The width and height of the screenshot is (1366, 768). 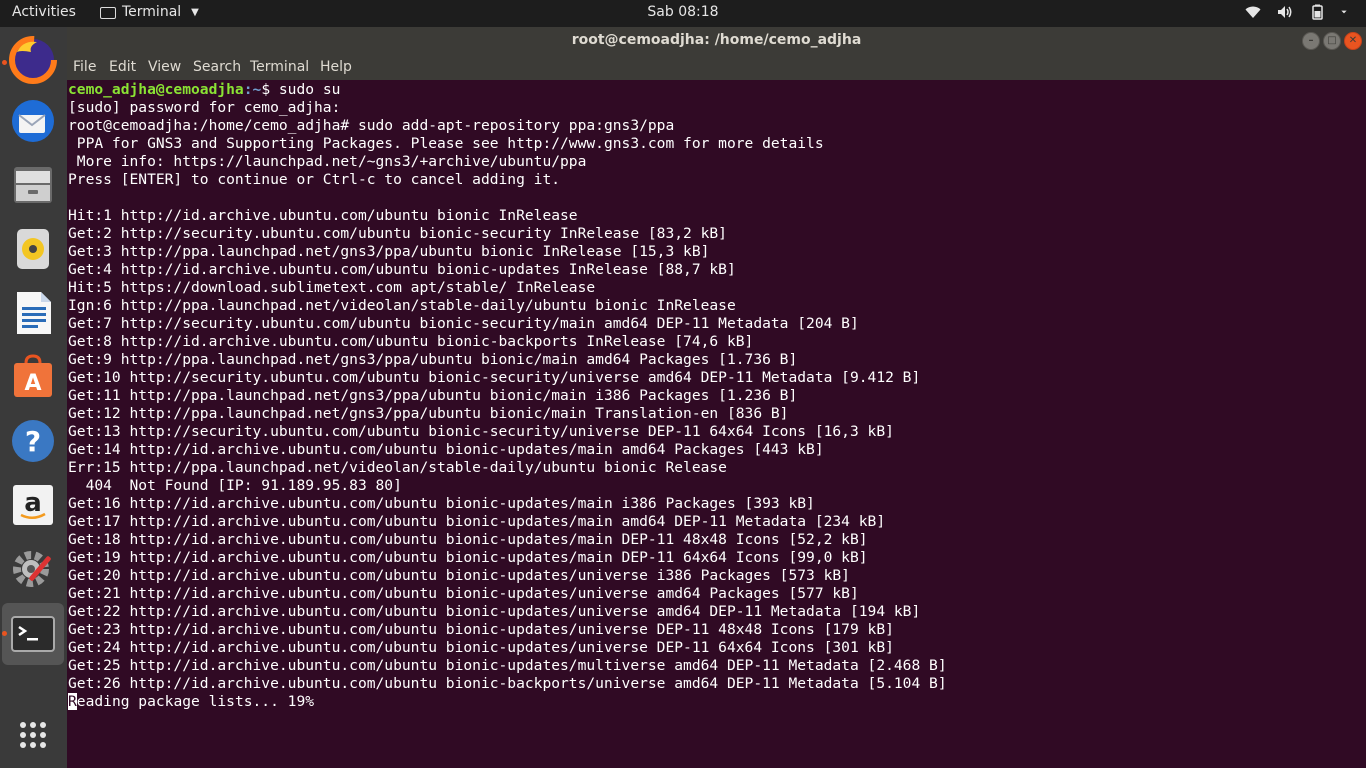 I want to click on terminal-current-line: Reading package lists... 19%, so click(x=717, y=702).